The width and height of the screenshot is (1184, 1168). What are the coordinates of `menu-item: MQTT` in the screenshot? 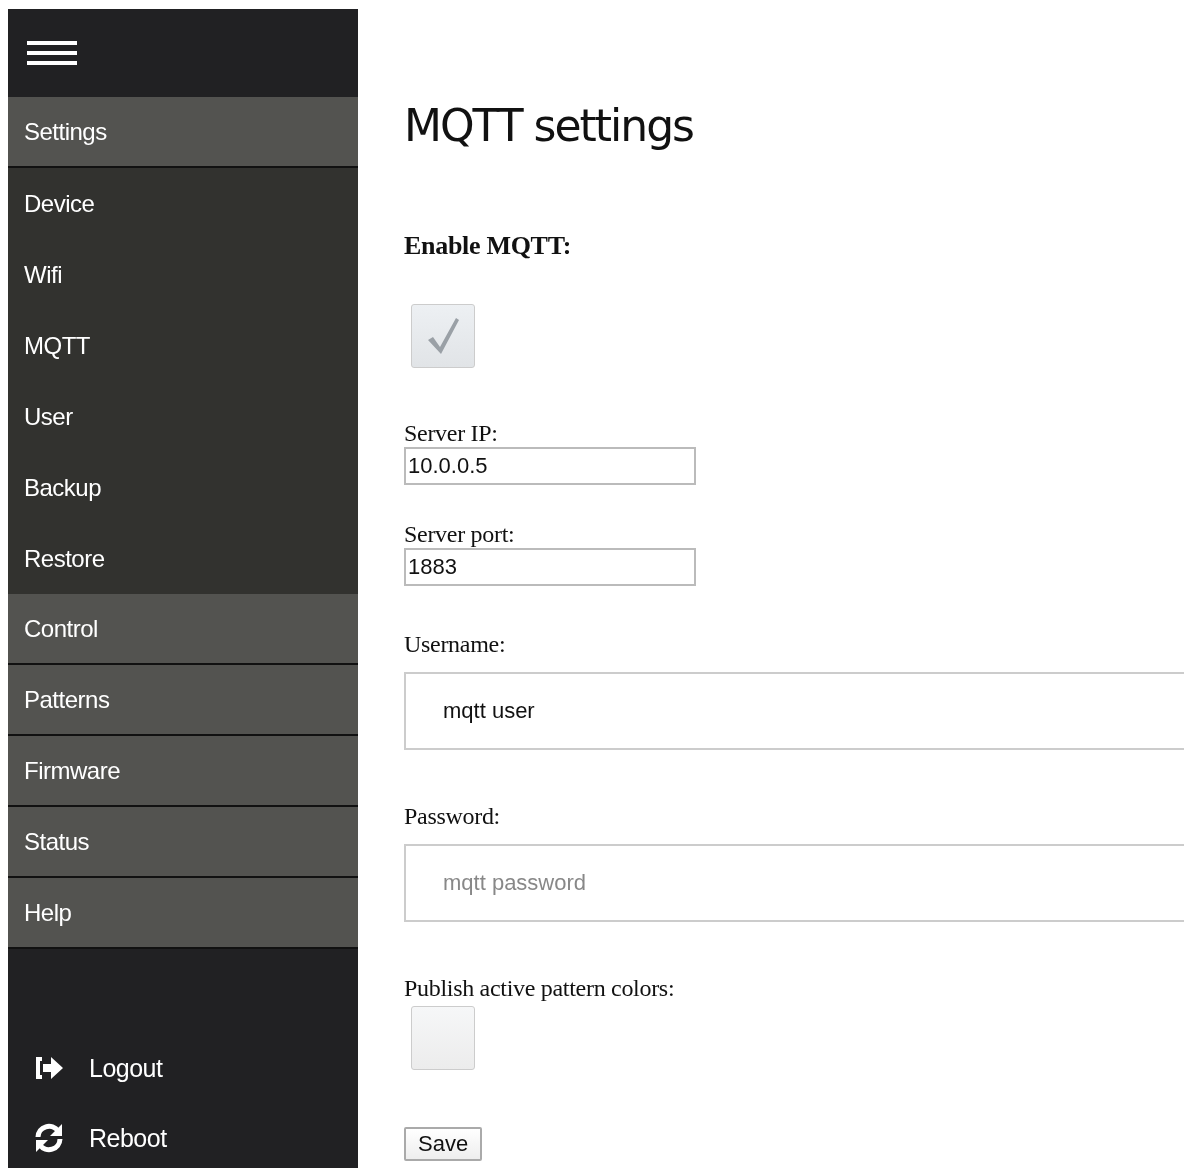 It's located at (183, 345).